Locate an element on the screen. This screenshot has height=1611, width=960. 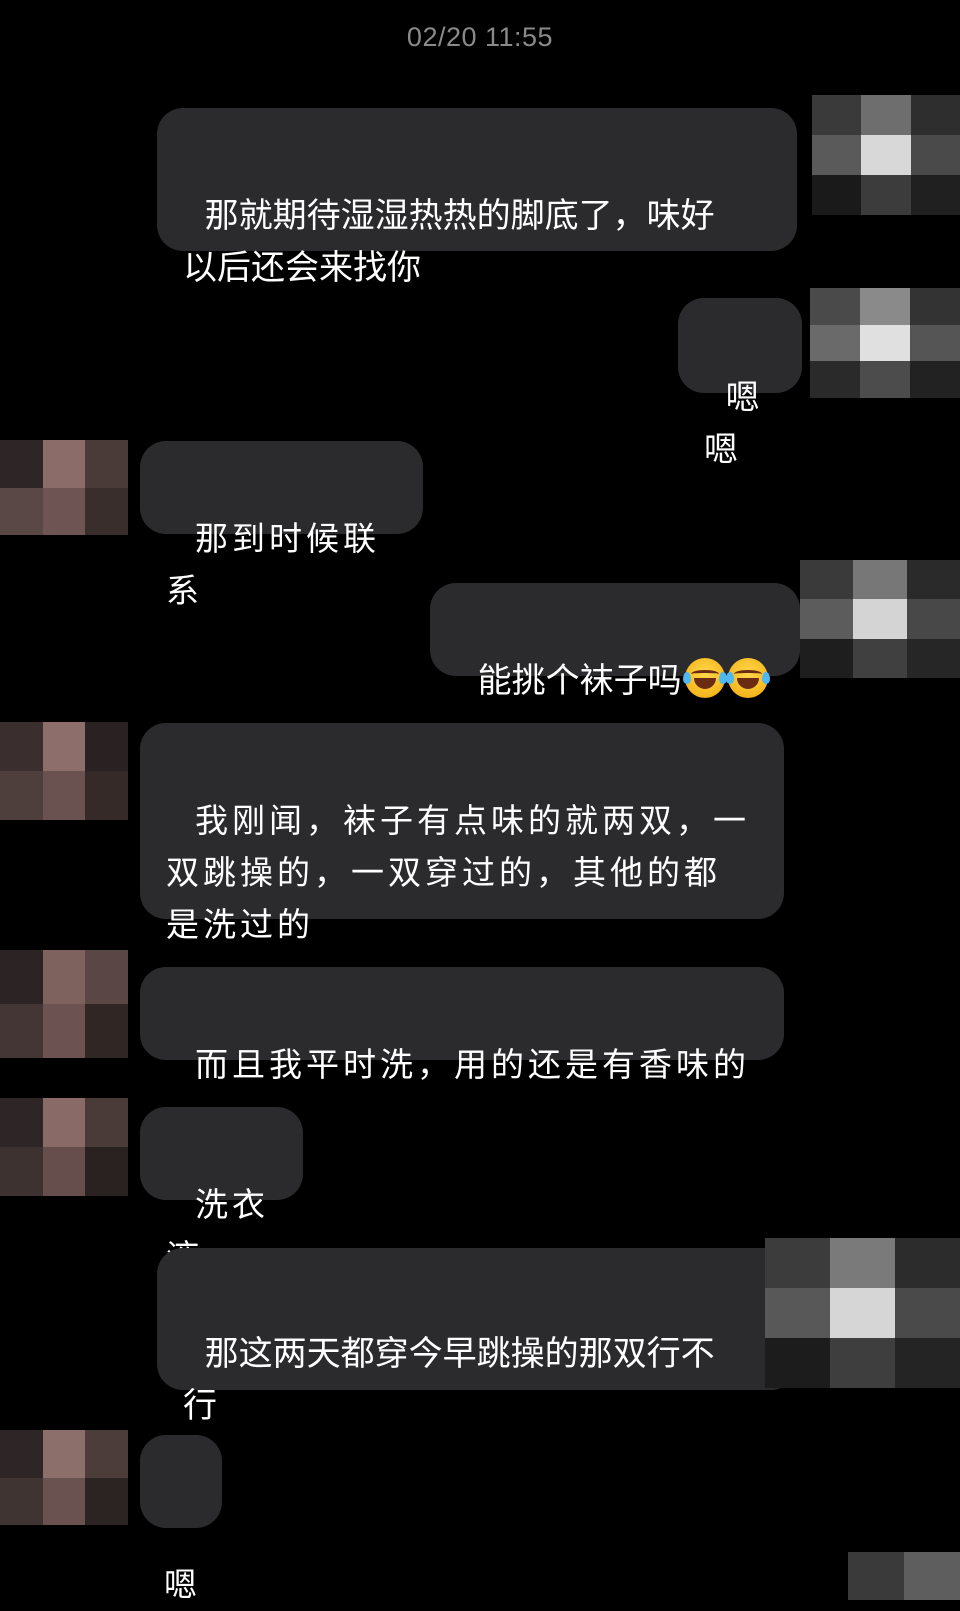
message-bubble-incoming: 我刚闻，袜子有点味的就两双，一 双跳操的，一双穿过的，其他的都 是洗过的 is located at coordinates (462, 833).